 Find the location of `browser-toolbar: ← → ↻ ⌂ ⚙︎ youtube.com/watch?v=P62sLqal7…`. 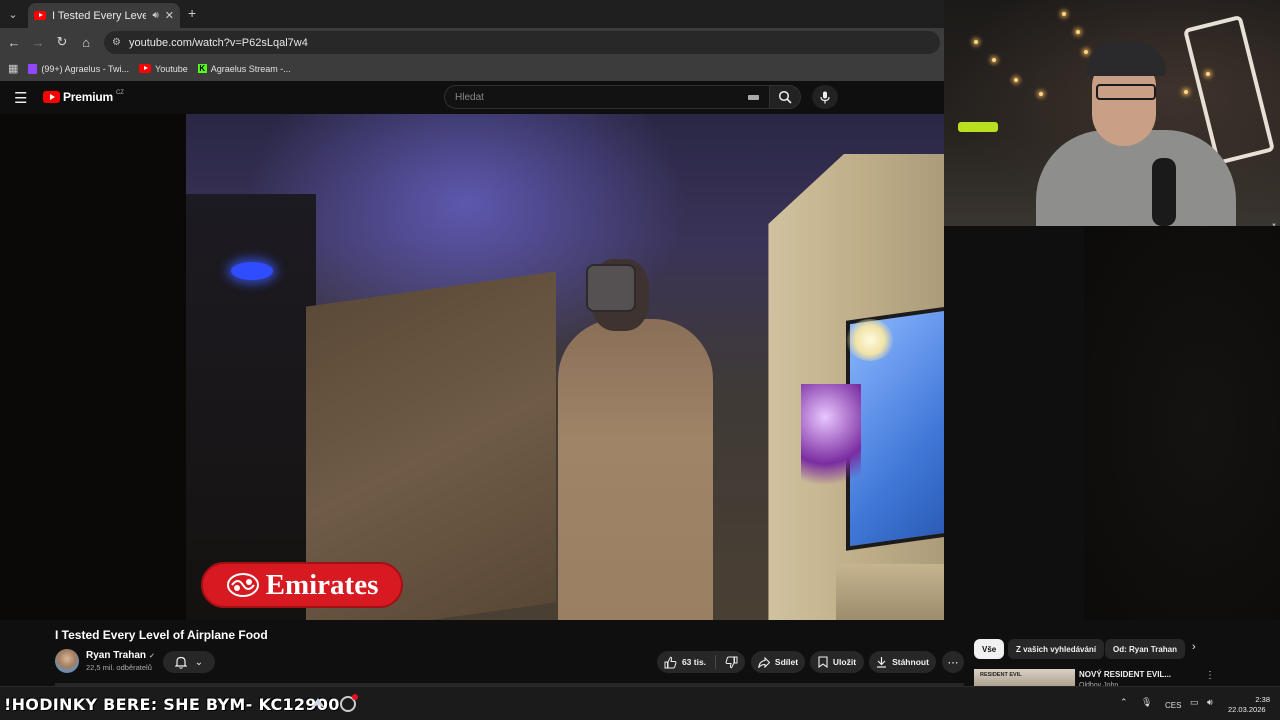

browser-toolbar: ← → ↻ ⌂ ⚙︎ youtube.com/watch?v=P62sLqal7… is located at coordinates (472, 42).